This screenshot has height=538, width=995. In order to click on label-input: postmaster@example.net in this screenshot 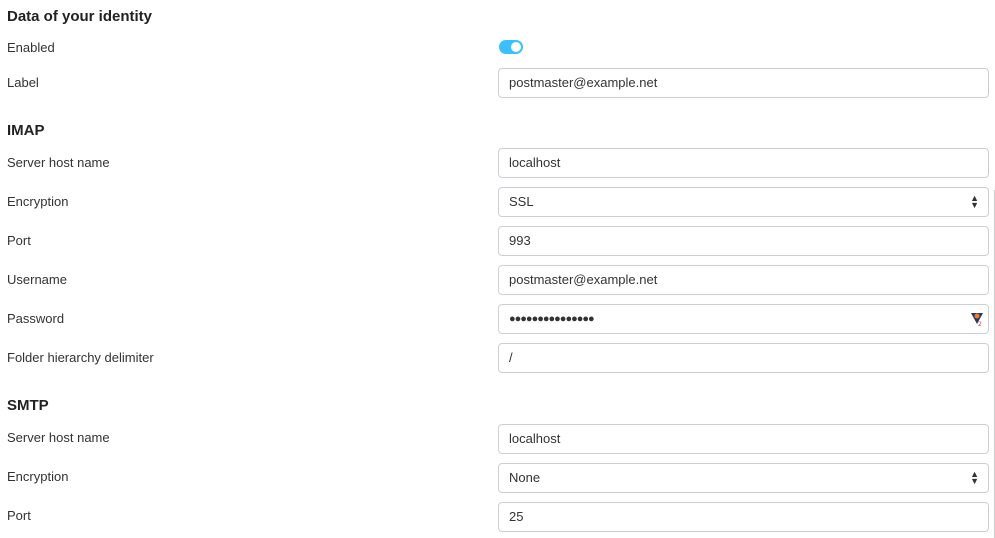, I will do `click(743, 83)`.